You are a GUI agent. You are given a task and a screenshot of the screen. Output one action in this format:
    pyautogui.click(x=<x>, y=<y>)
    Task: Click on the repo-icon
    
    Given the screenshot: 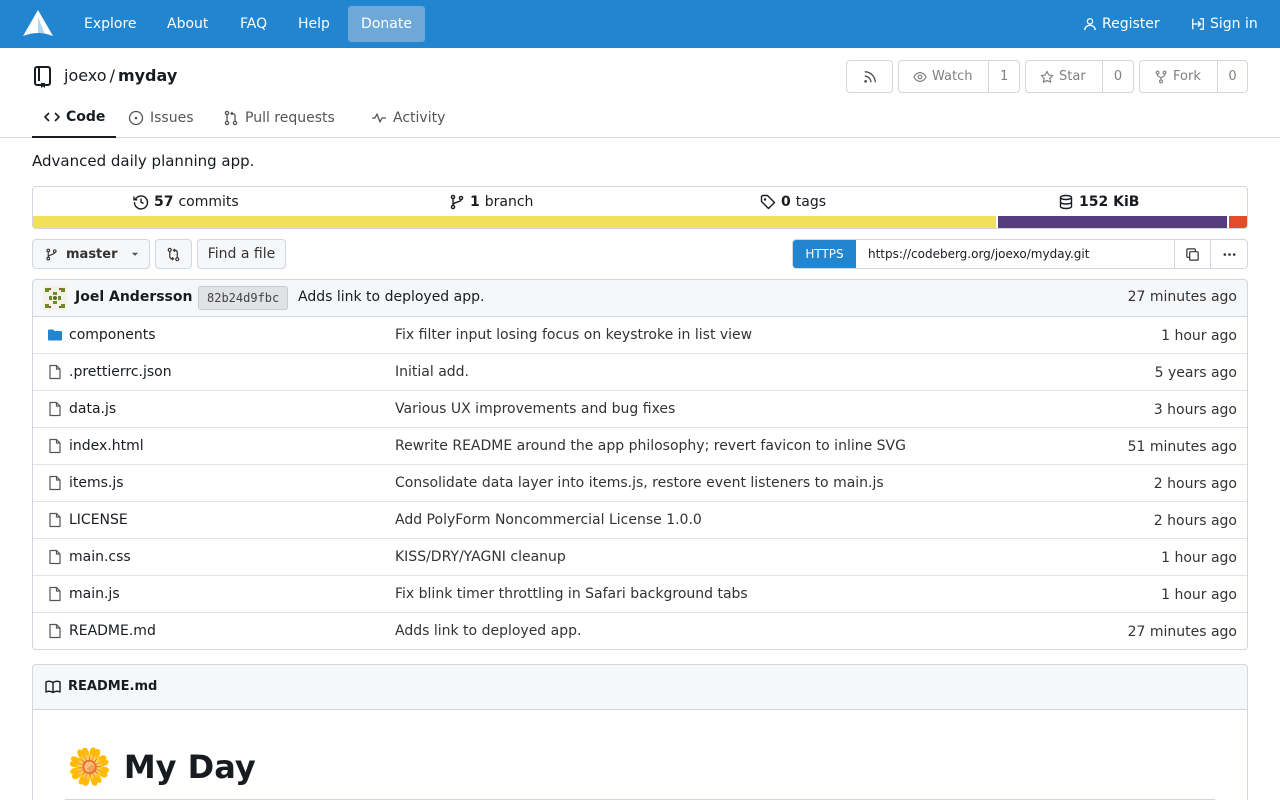 What is the action you would take?
    pyautogui.click(x=42, y=77)
    